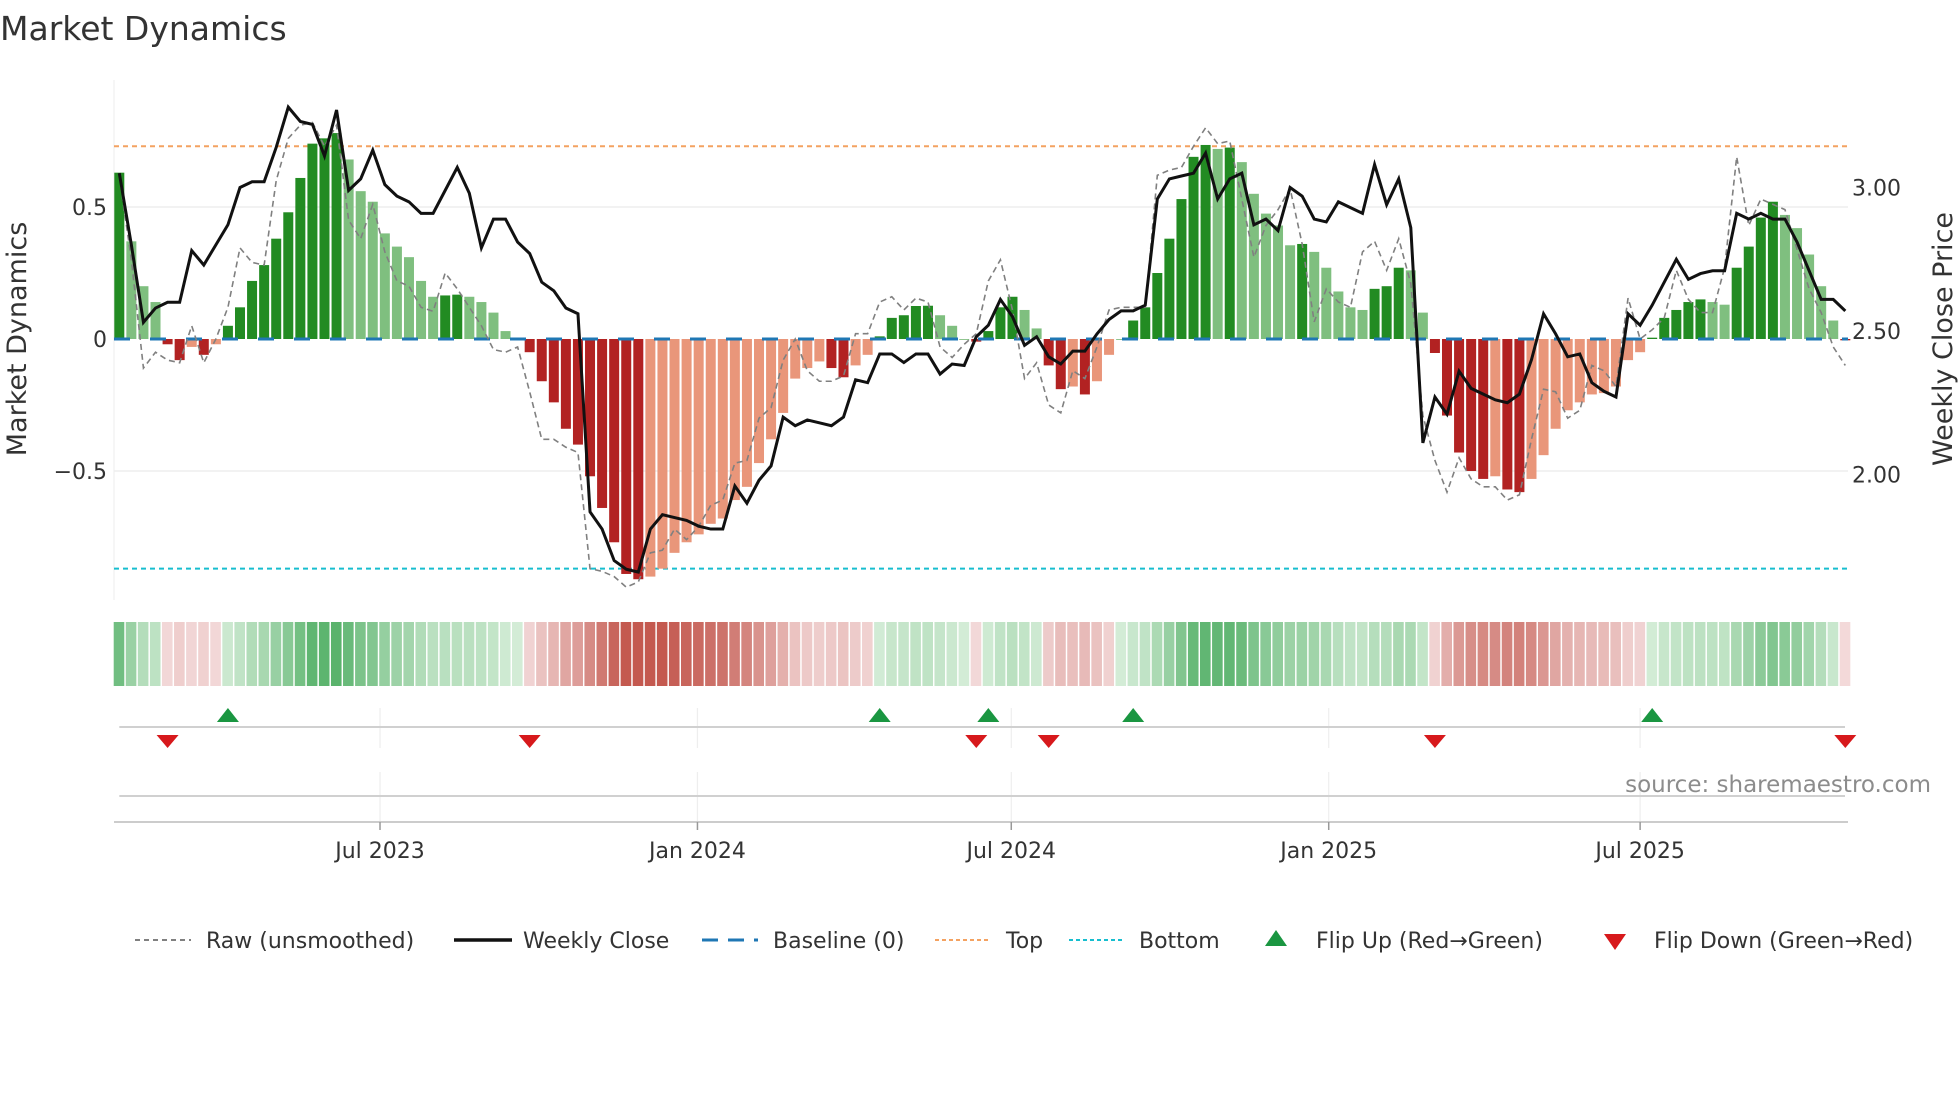 The height and width of the screenshot is (1102, 1960). Describe the element at coordinates (1778, 785) in the screenshot. I see `source-note: source: sharemaestro.com` at that location.